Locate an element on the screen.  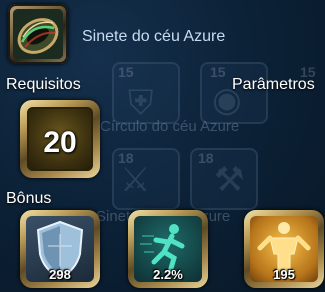
body-figure-icon: 195 is located at coordinates (284, 249).